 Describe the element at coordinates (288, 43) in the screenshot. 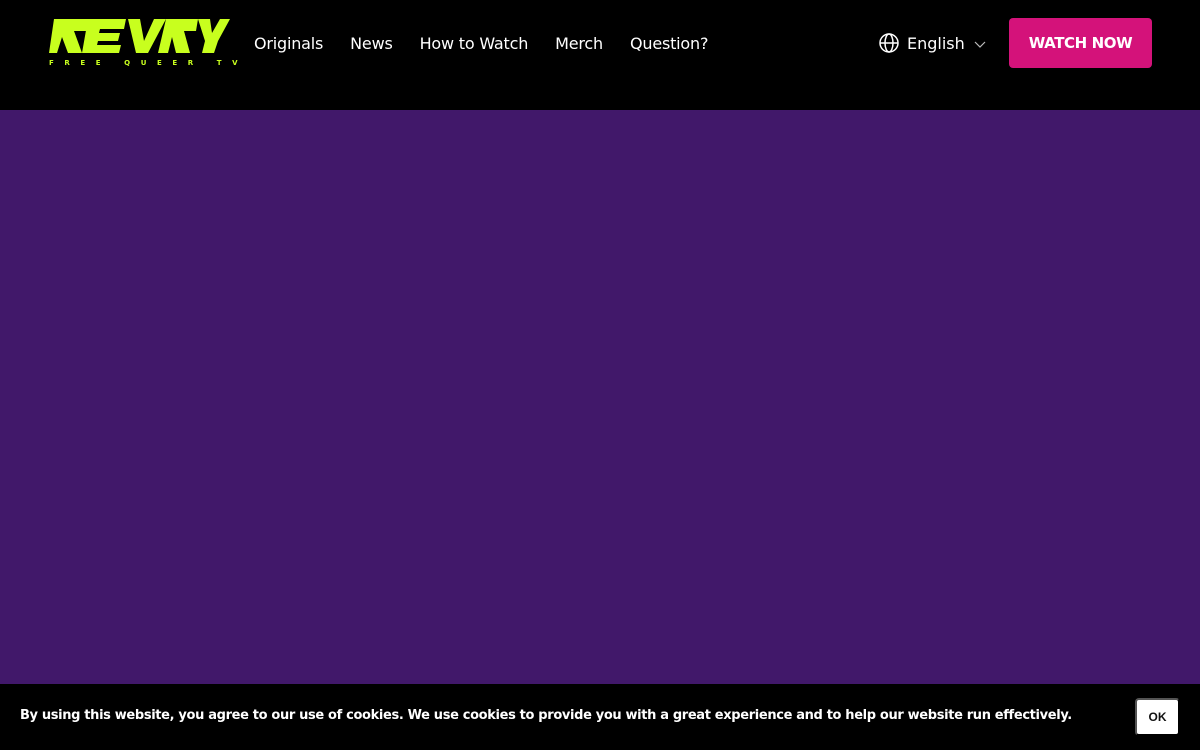

I see `nav-item-originals: Originals` at that location.